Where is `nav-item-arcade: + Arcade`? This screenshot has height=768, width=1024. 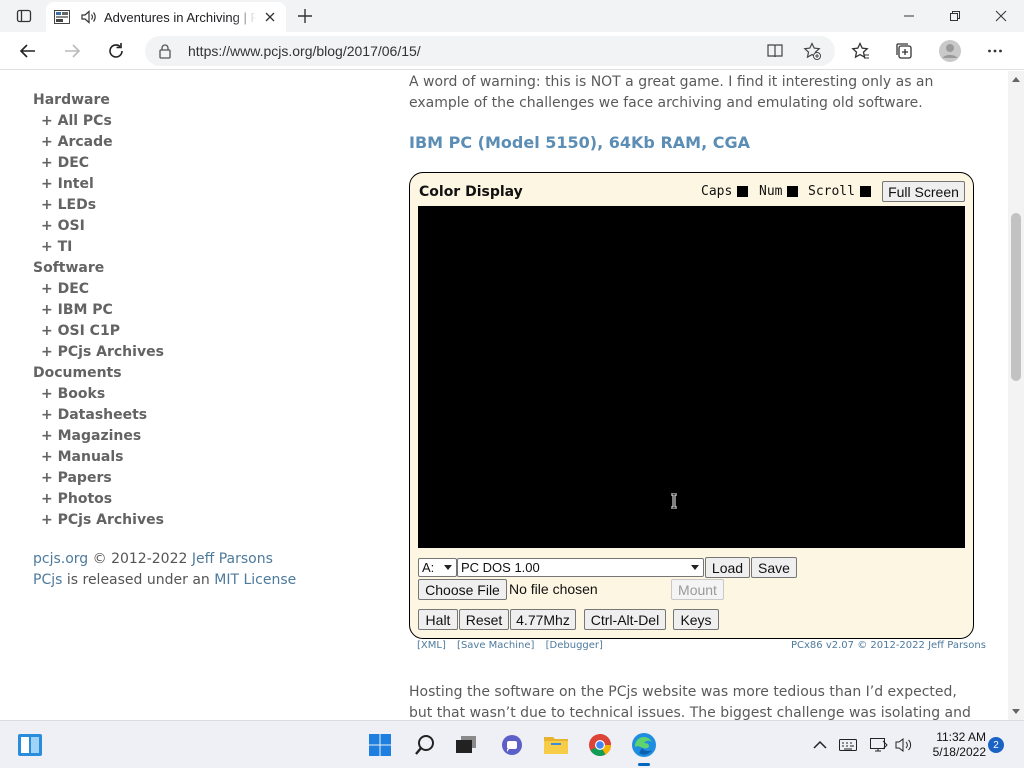
nav-item-arcade: + Arcade is located at coordinates (183, 142).